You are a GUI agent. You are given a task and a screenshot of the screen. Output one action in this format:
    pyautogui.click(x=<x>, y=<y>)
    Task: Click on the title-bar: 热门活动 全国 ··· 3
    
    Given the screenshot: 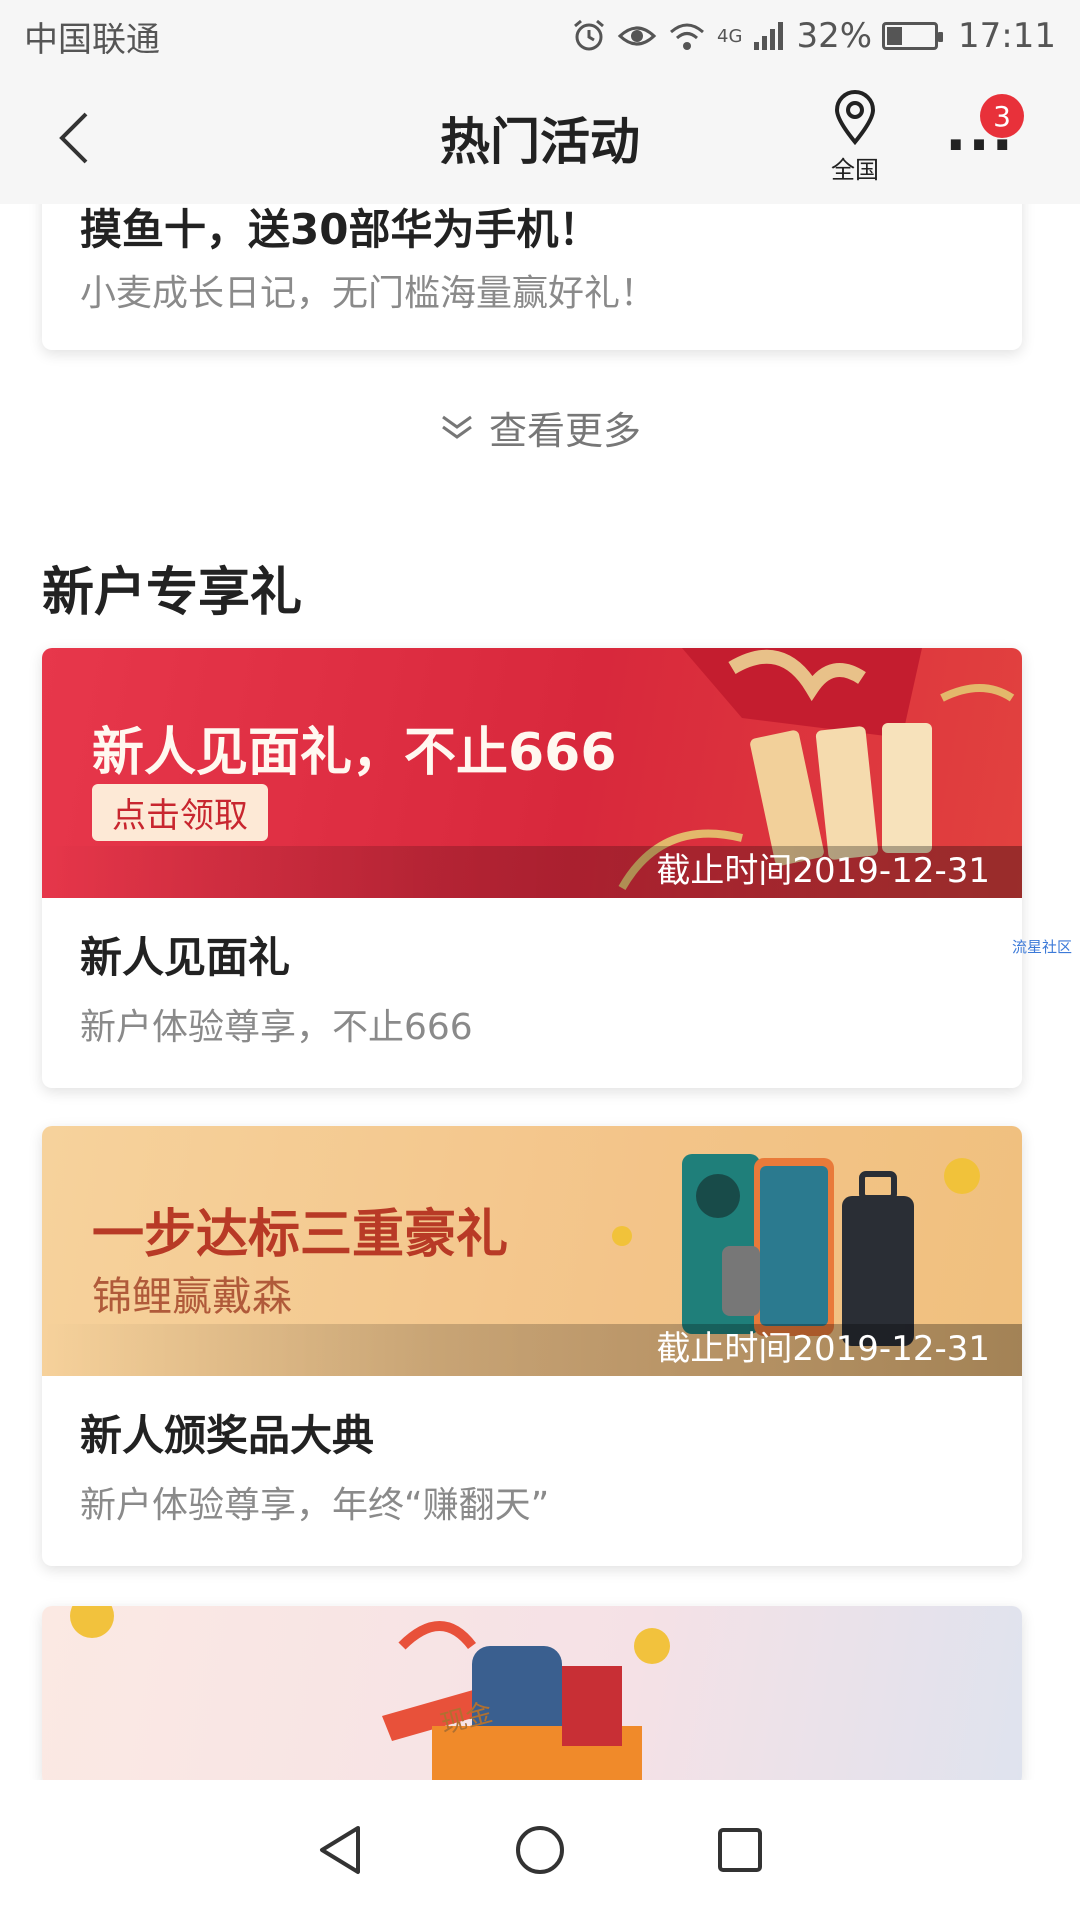 What is the action you would take?
    pyautogui.click(x=540, y=138)
    